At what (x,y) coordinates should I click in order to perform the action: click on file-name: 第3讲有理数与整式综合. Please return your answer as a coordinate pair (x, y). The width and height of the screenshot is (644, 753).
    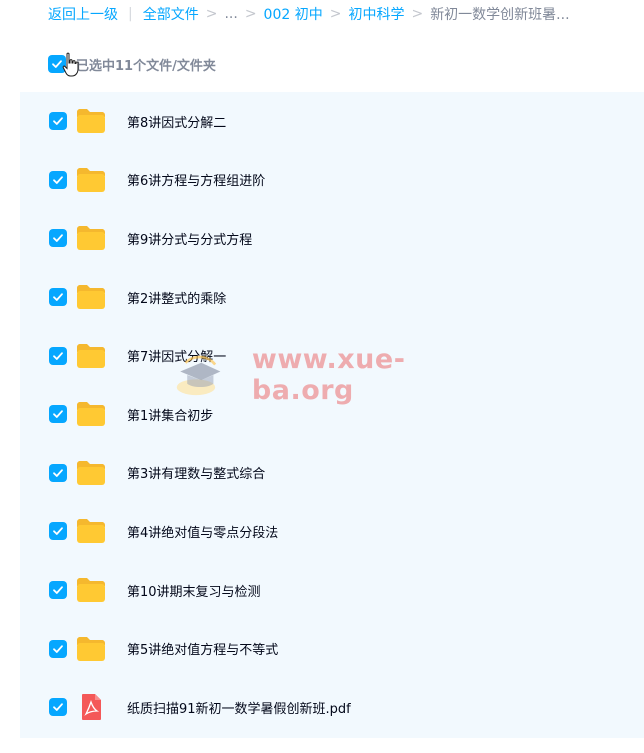
    Looking at the image, I should click on (196, 472).